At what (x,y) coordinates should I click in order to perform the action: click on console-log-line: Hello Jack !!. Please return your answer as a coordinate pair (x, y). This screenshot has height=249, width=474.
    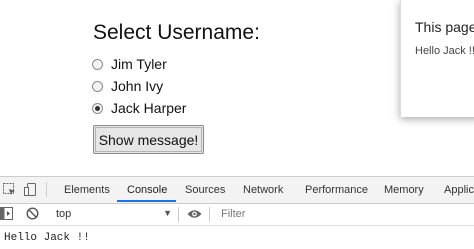
    Looking at the image, I should click on (47, 238).